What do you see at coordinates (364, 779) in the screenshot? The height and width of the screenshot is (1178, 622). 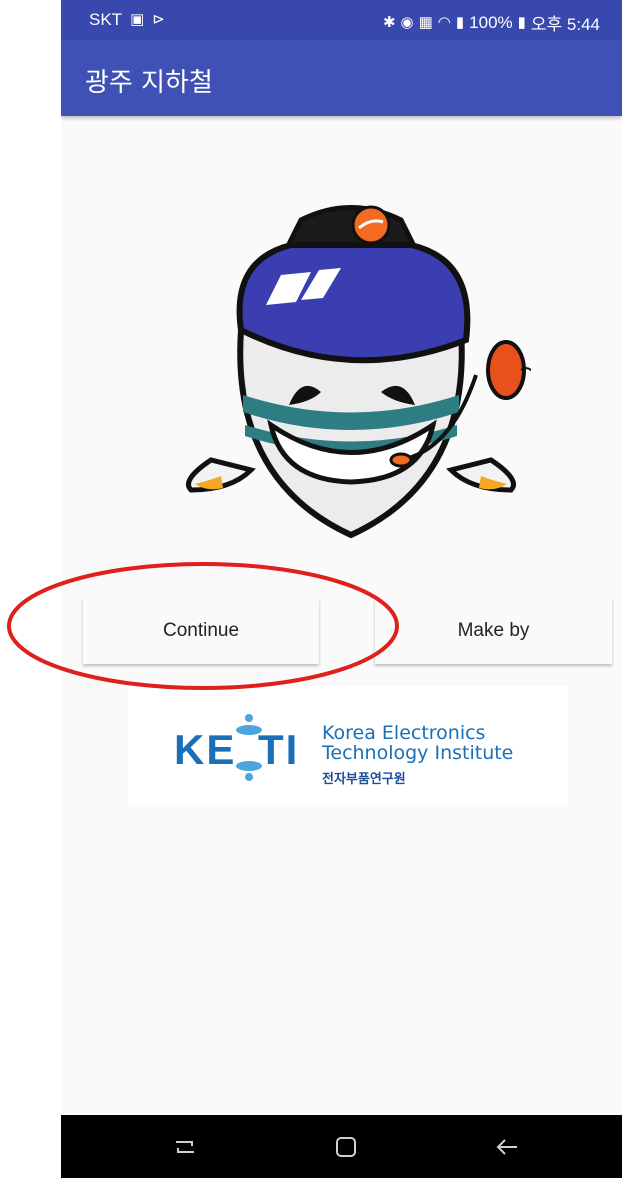 I see `keti-name-korean: 전자부품연구원` at bounding box center [364, 779].